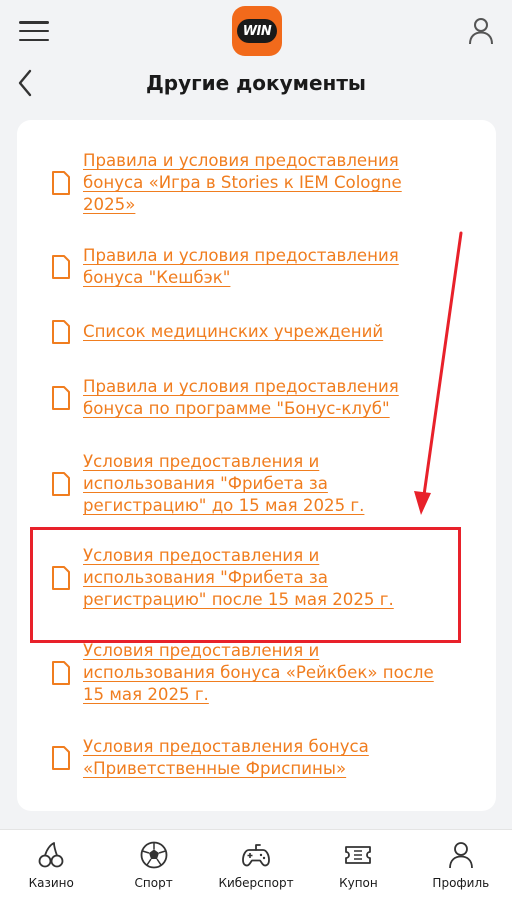 The image size is (512, 900). Describe the element at coordinates (481, 31) in the screenshot. I see `user-profile-icon` at that location.